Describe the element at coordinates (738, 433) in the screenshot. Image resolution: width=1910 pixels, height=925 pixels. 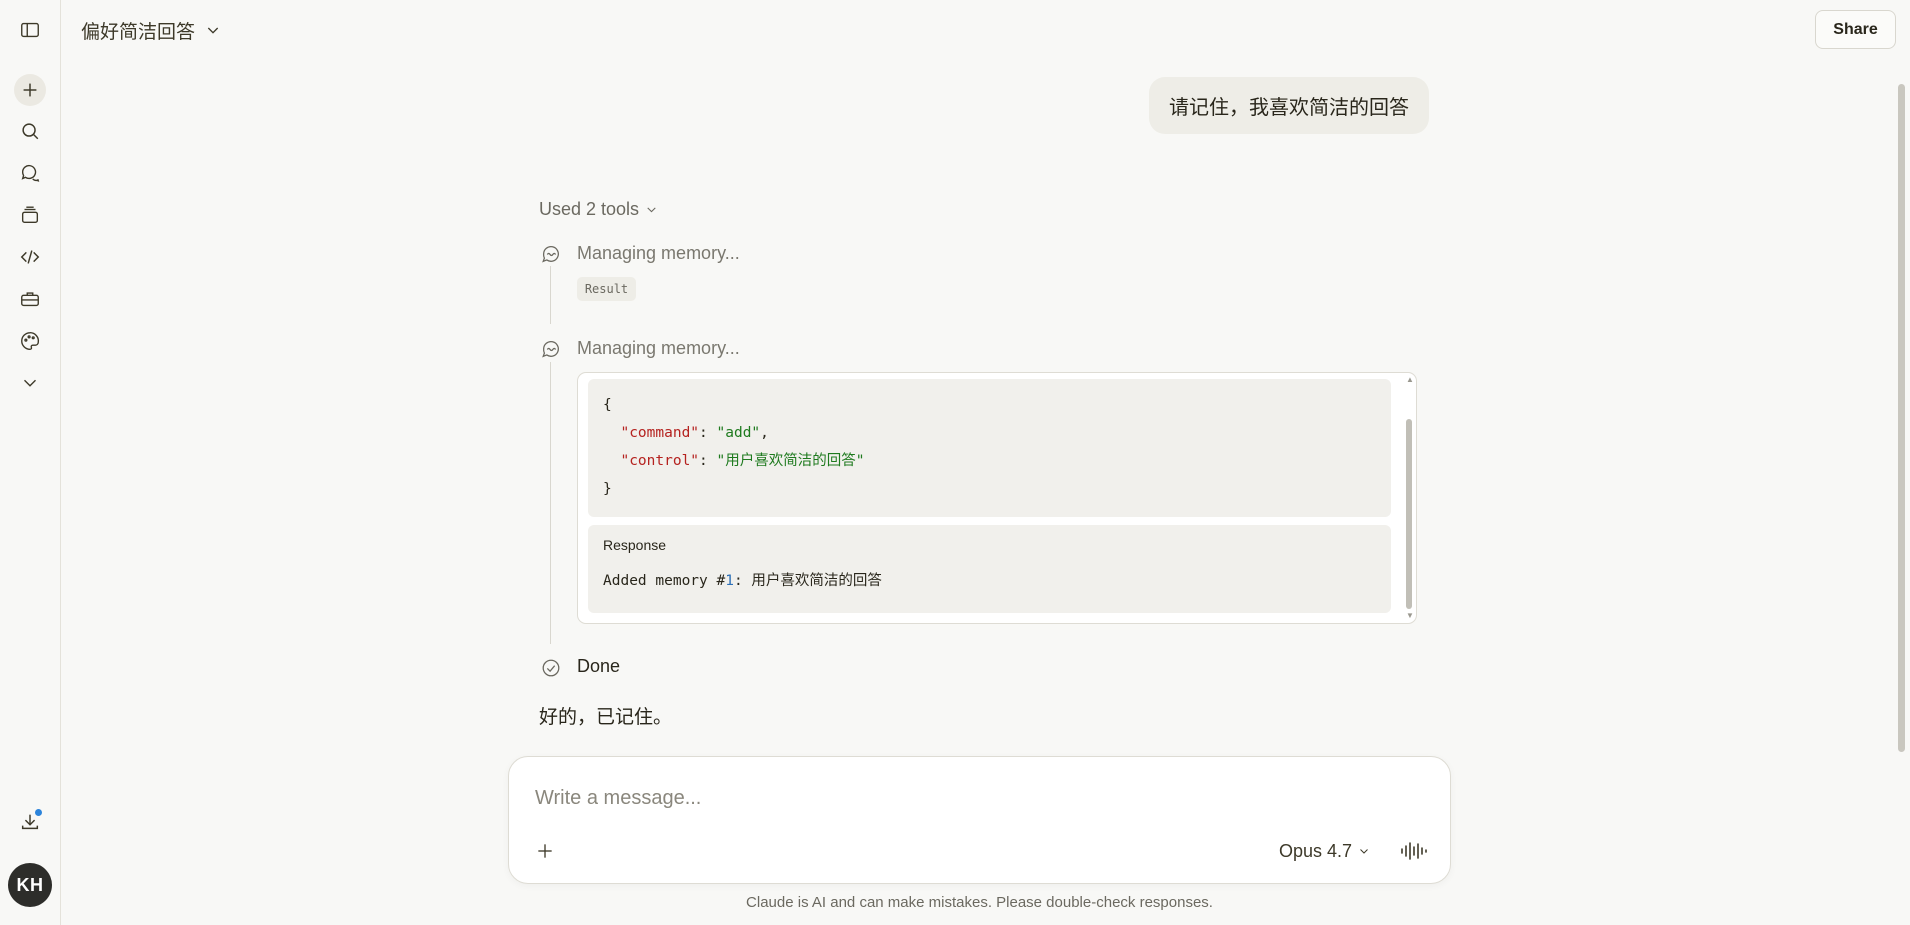
I see `code-value: "add"` at that location.